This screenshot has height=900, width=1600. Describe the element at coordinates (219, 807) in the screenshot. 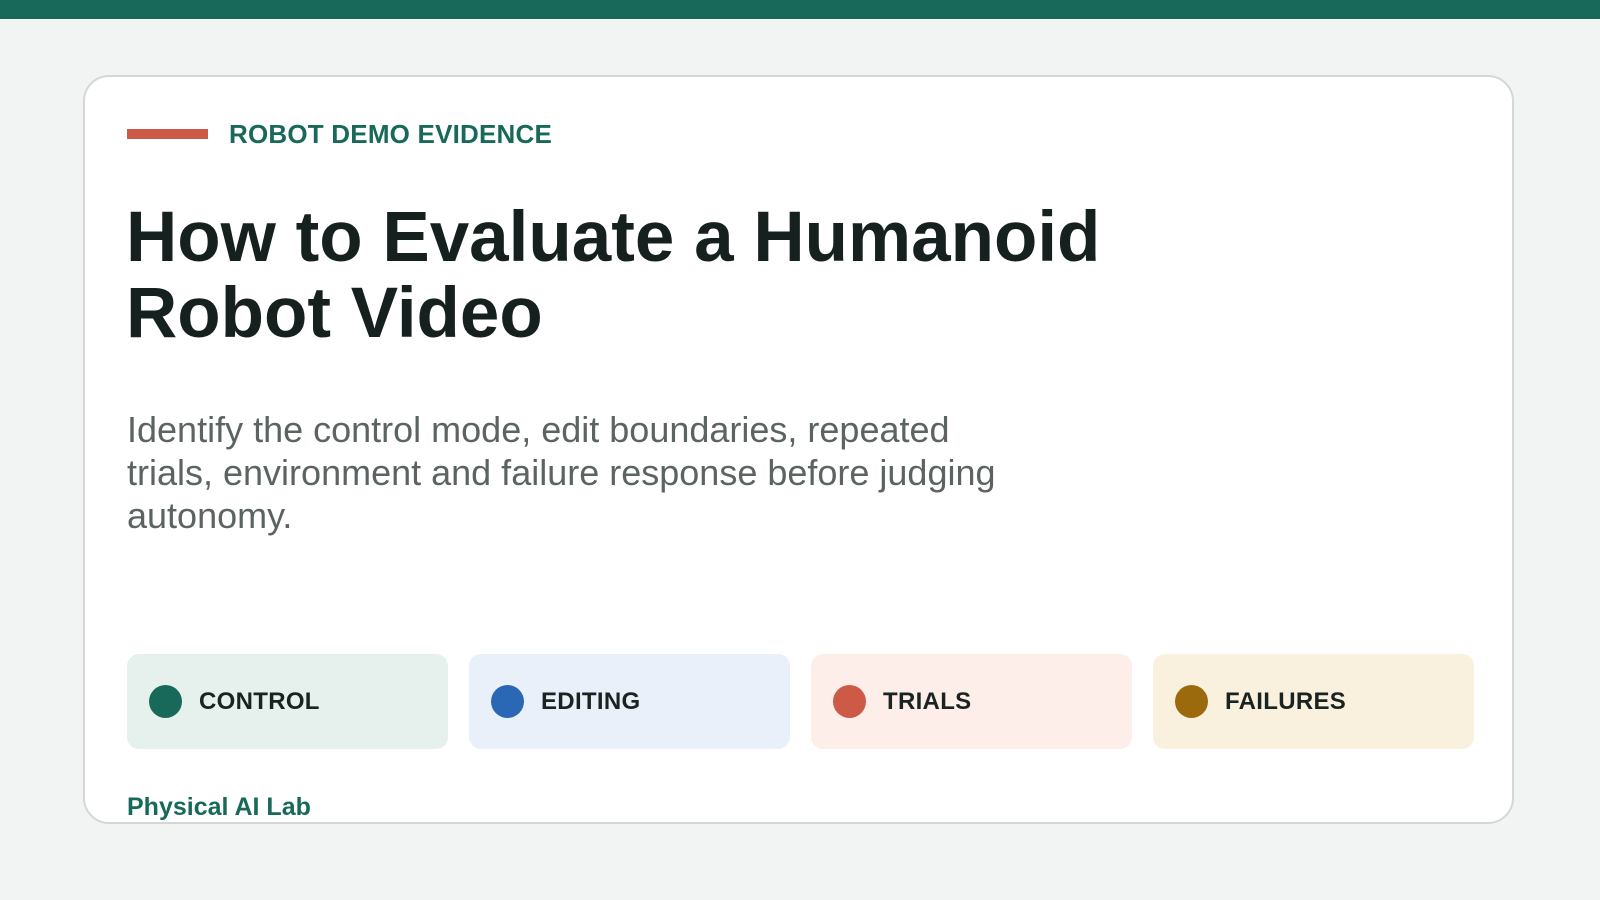

I see `footer-brand: Physical AI Lab` at that location.